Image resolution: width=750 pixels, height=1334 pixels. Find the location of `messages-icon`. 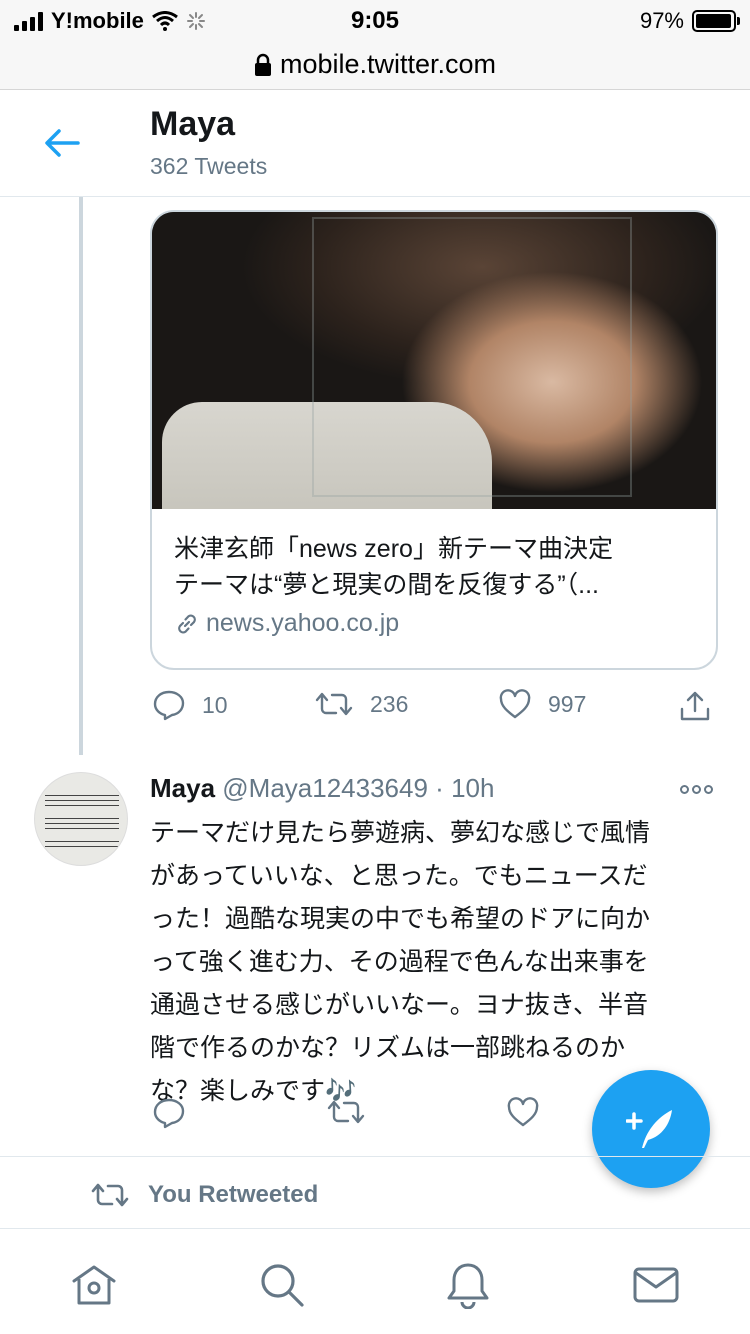

messages-icon is located at coordinates (656, 1285).